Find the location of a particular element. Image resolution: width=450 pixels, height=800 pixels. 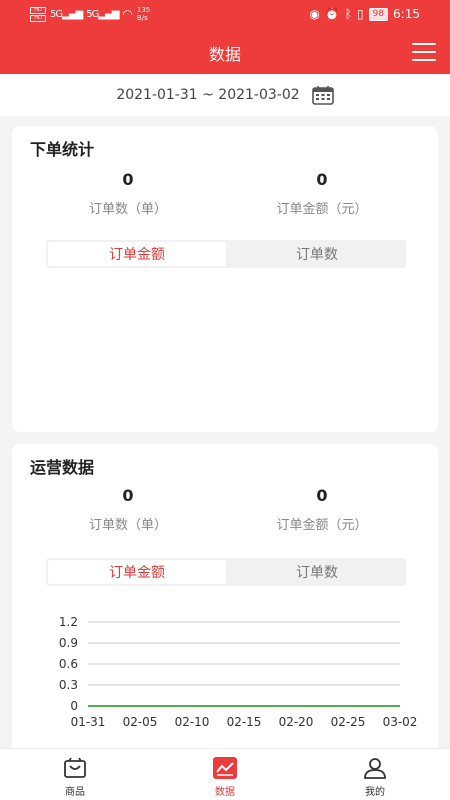

x-tick-label: 02-05 is located at coordinates (140, 722).